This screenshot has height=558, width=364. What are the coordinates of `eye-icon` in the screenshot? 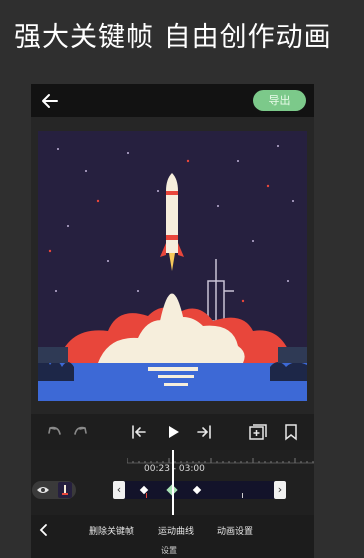 It's located at (43, 490).